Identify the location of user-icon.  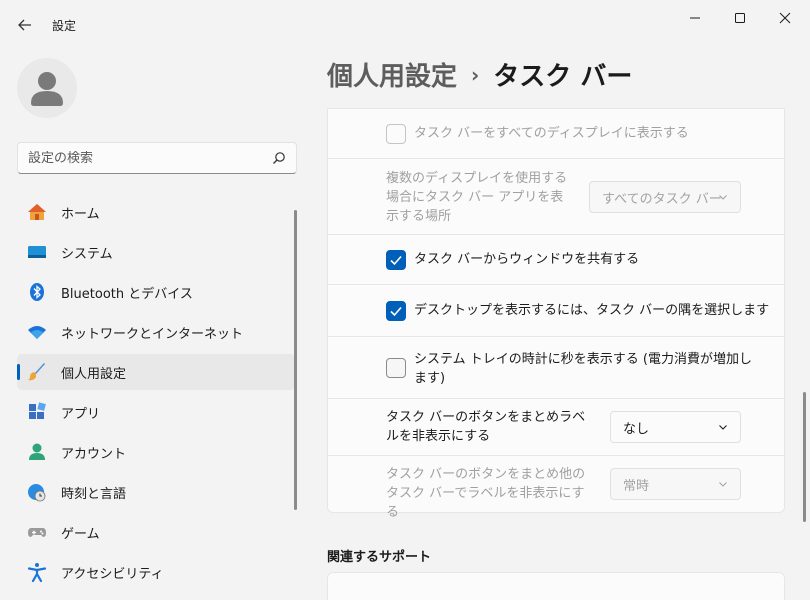
(47, 89).